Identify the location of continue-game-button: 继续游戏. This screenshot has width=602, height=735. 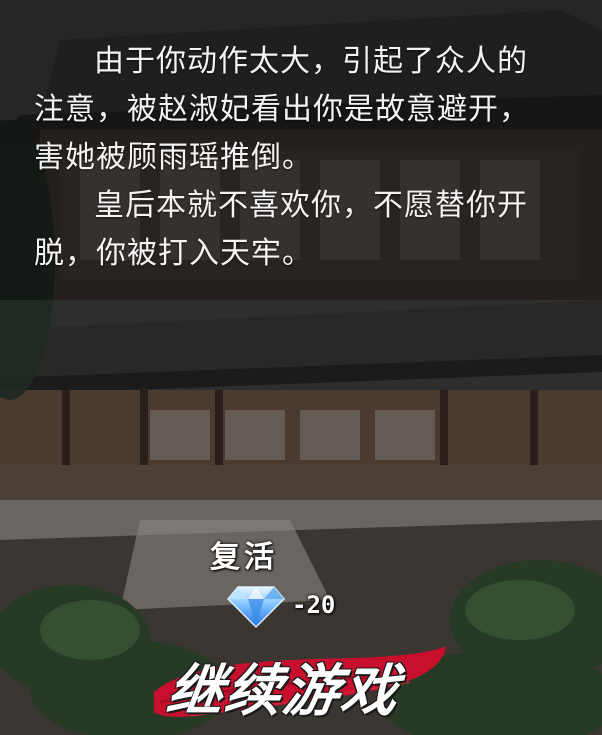
(300, 680).